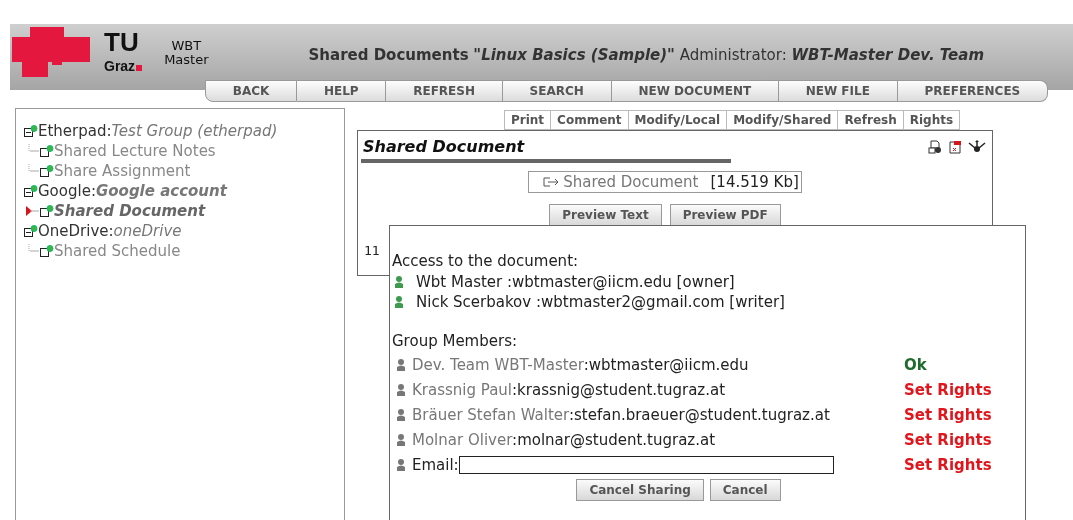  What do you see at coordinates (123, 66) in the screenshot?
I see `logo-text: Graz` at bounding box center [123, 66].